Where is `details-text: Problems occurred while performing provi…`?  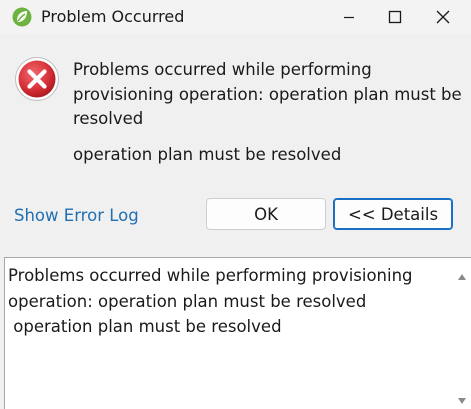
details-text: Problems occurred while performing provi… is located at coordinates (210, 301).